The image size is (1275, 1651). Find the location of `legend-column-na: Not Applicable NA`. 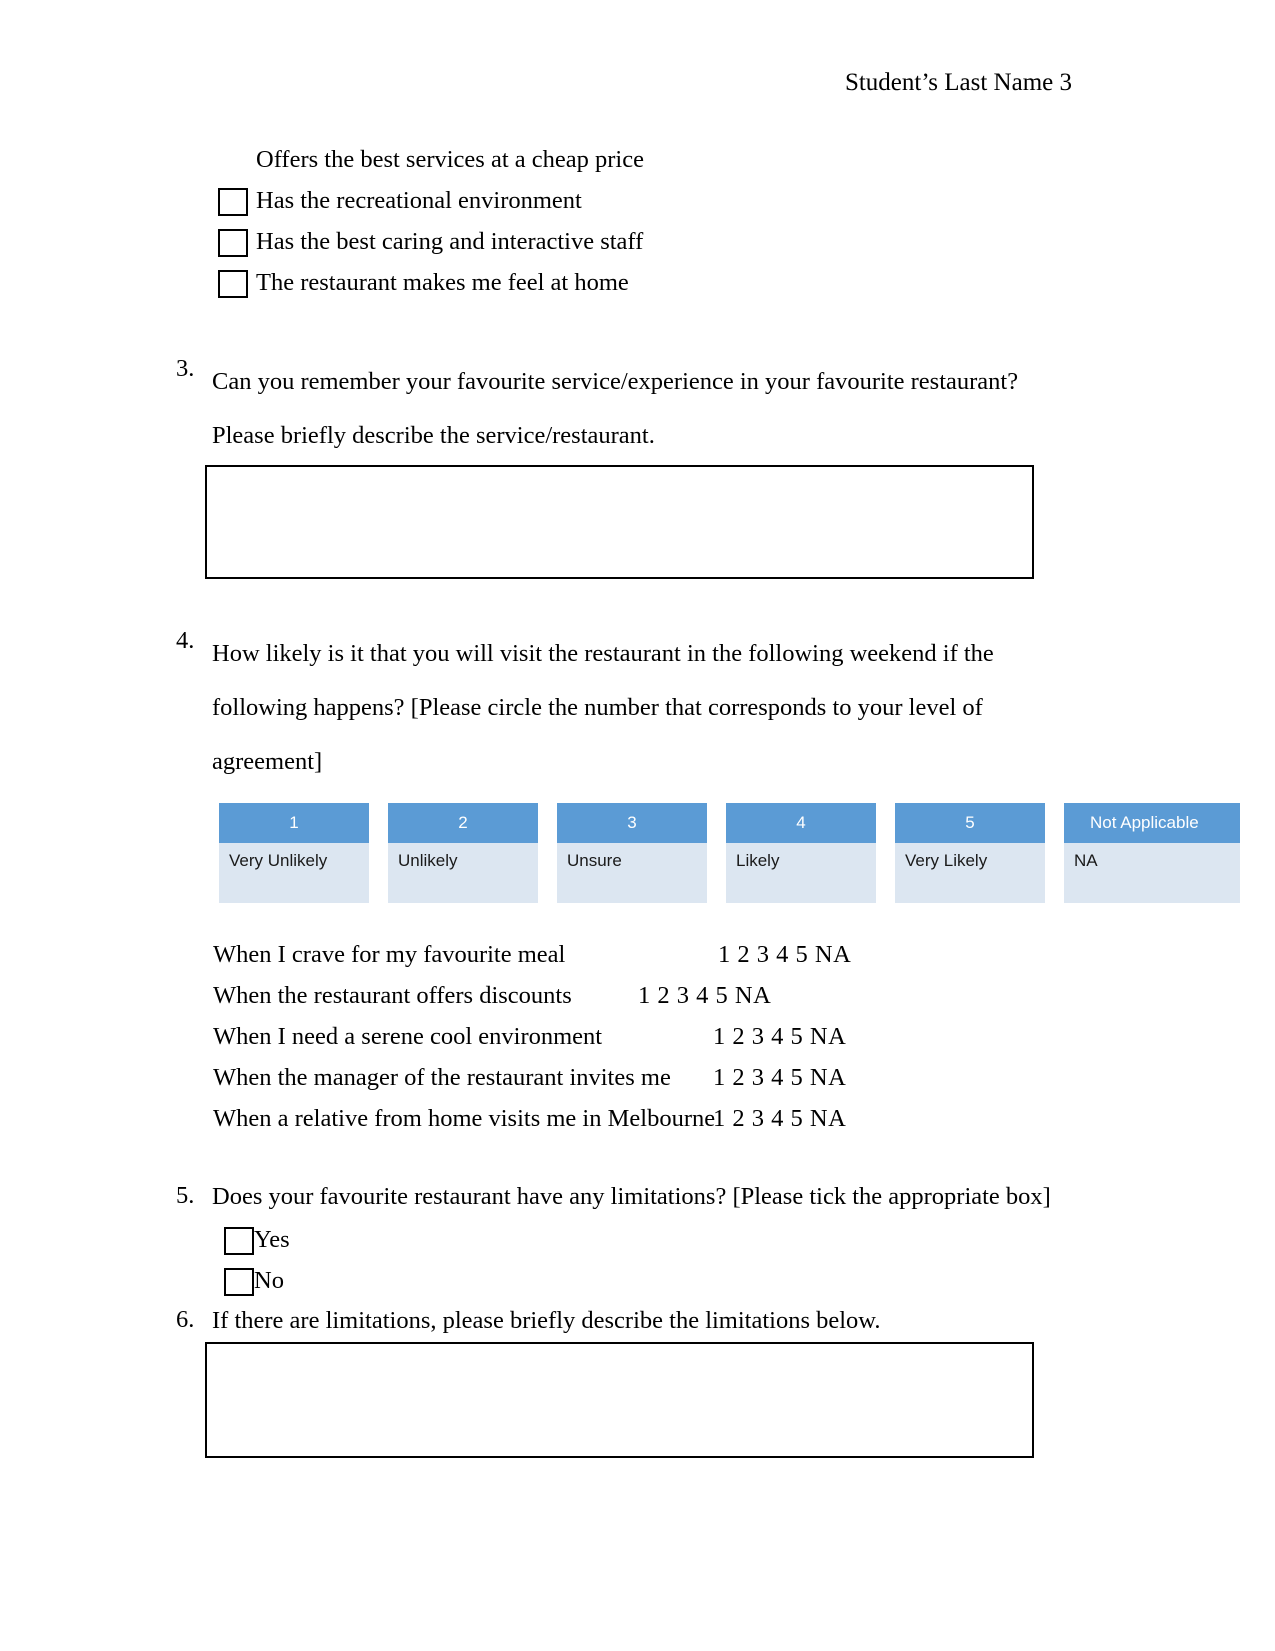

legend-column-na: Not Applicable NA is located at coordinates (1152, 853).